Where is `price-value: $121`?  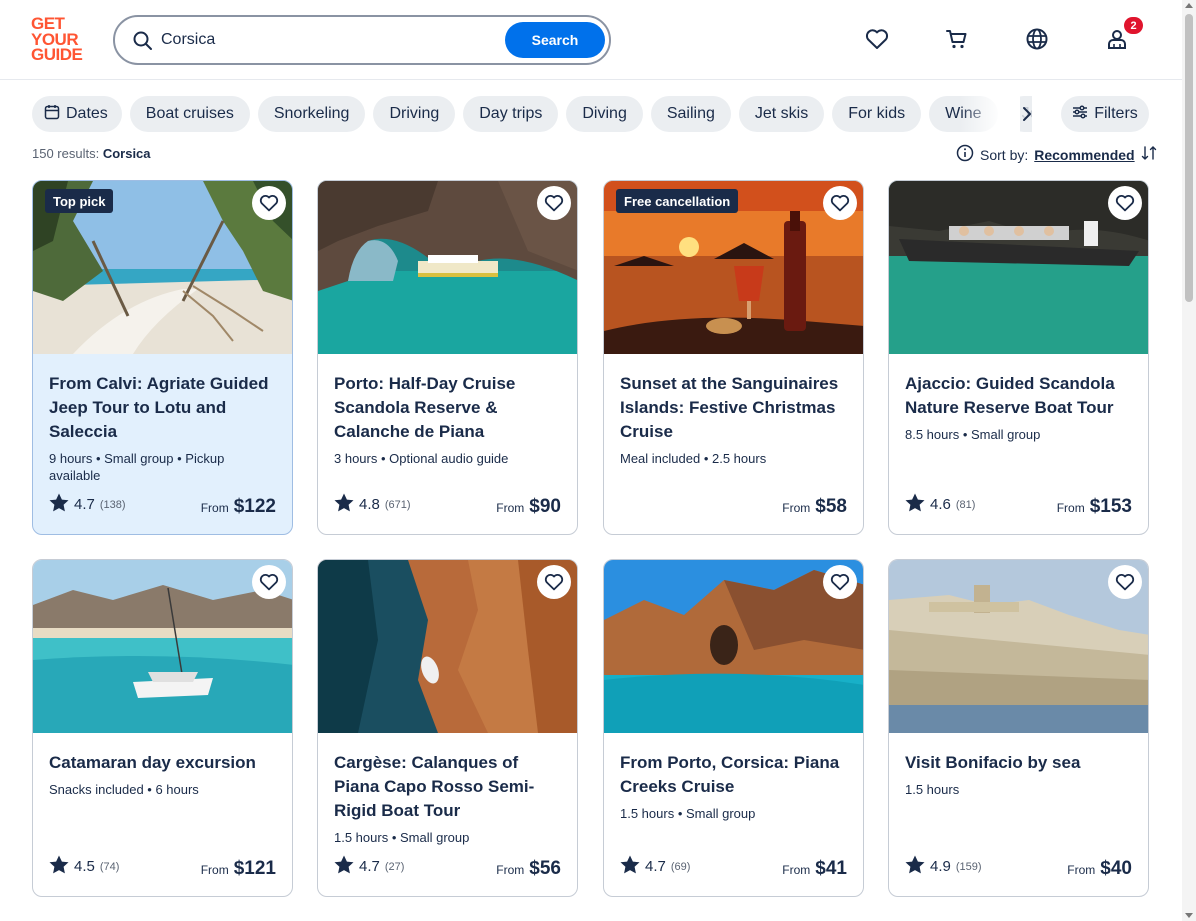 price-value: $121 is located at coordinates (254, 868).